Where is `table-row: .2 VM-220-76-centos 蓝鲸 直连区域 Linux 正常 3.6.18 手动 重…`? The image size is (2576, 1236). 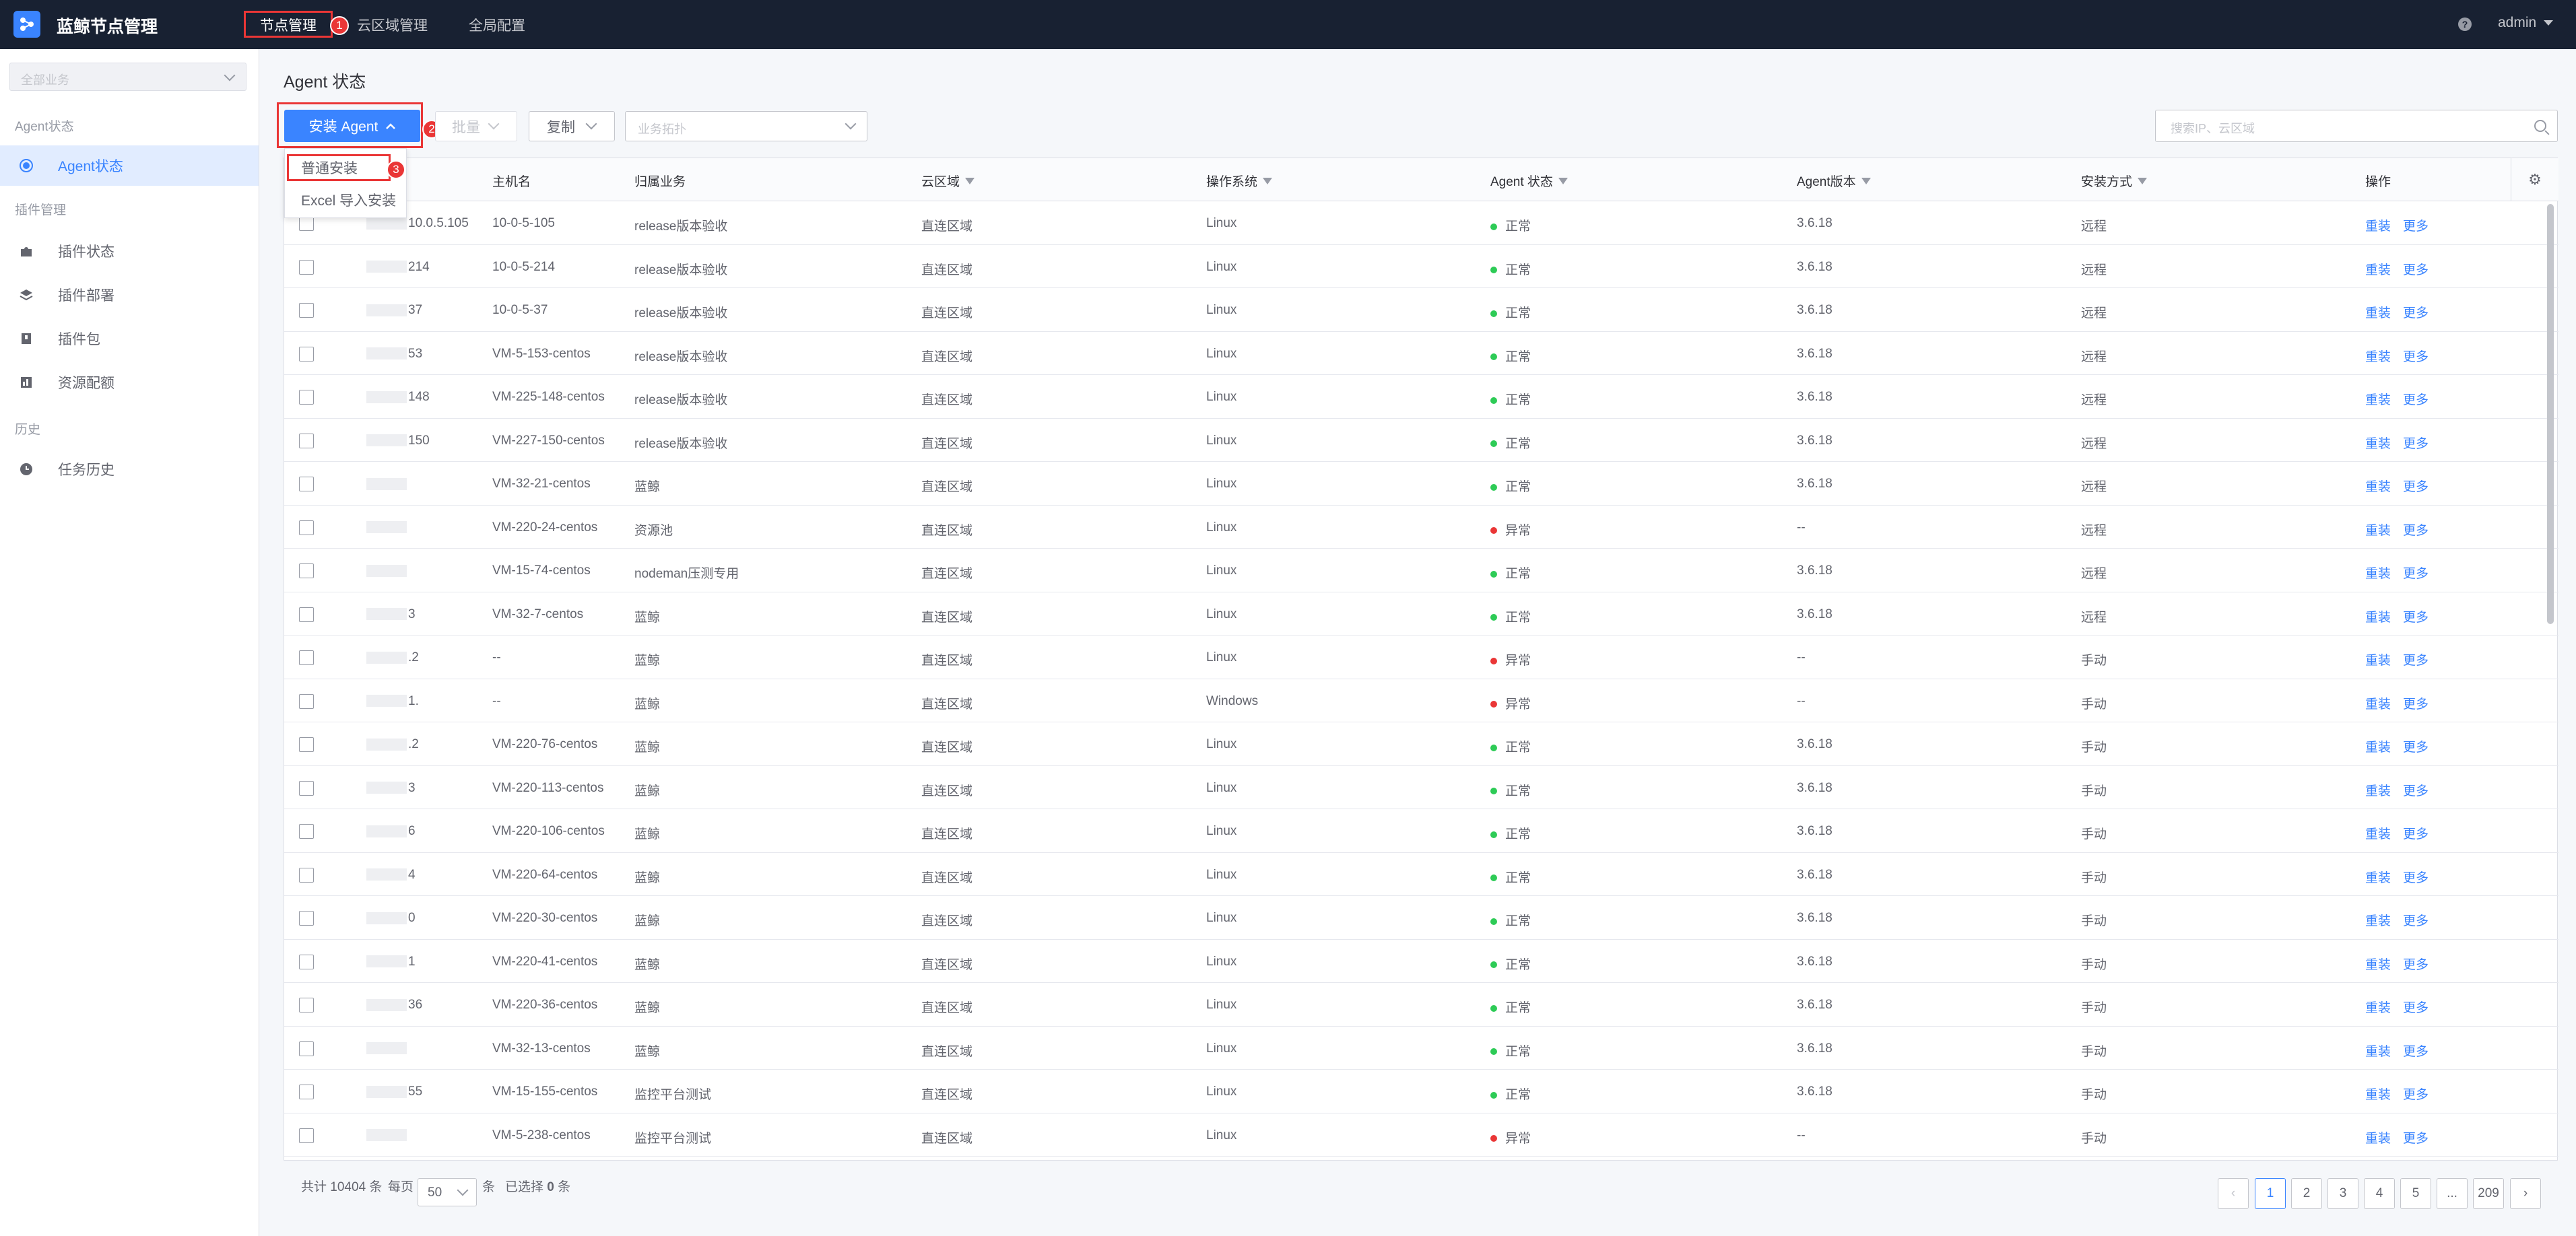 table-row: .2 VM-220-76-centos 蓝鲸 直连区域 Linux 正常 3.6.18 手动 重… is located at coordinates (1421, 744).